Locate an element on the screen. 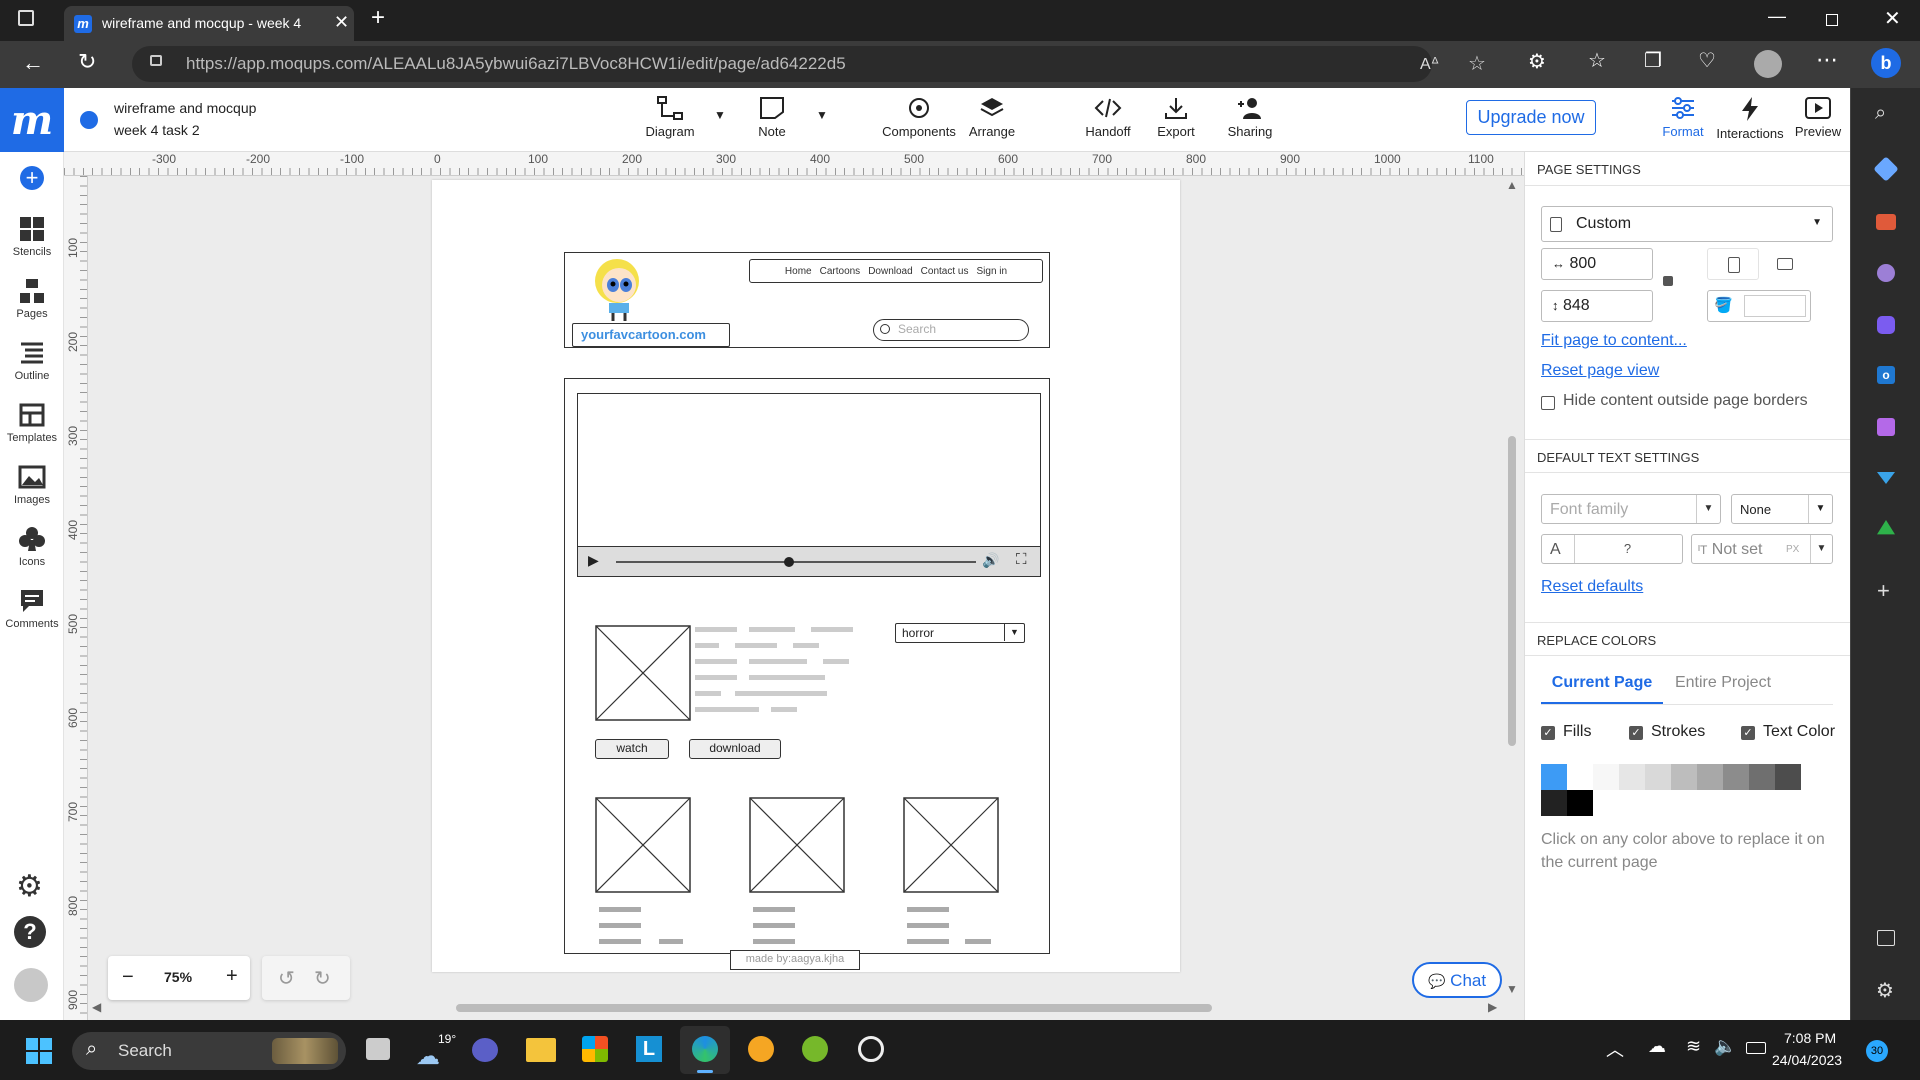 This screenshot has width=1920, height=1080. wf-genre-select: horror ▼ is located at coordinates (960, 633).